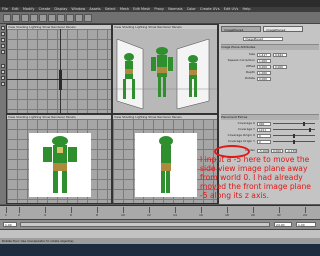  I want to click on window-title-bar, so click(160, 3).